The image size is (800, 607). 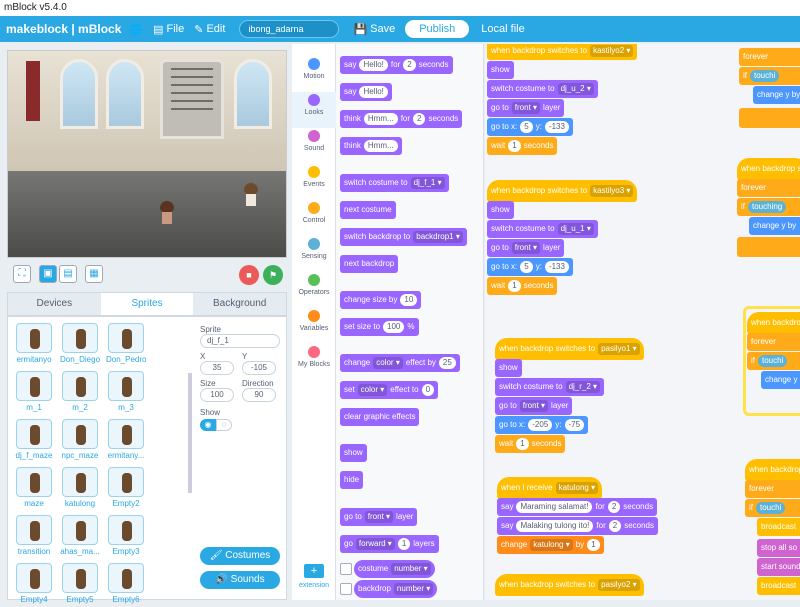 I want to click on category-my-blocks: My Blocks, so click(x=314, y=362).